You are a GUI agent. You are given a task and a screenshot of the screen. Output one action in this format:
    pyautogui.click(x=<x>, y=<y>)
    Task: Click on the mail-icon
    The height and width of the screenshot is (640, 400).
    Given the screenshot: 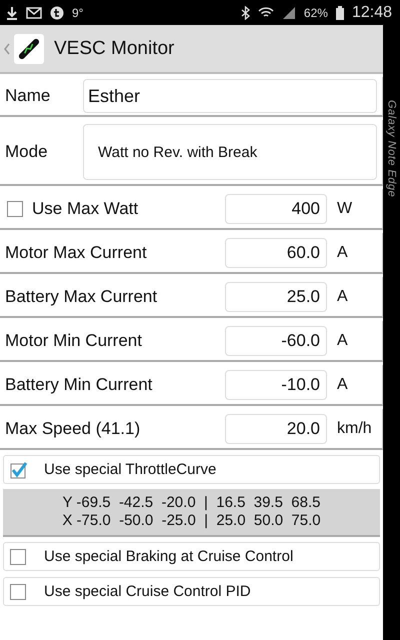 What is the action you would take?
    pyautogui.click(x=34, y=12)
    